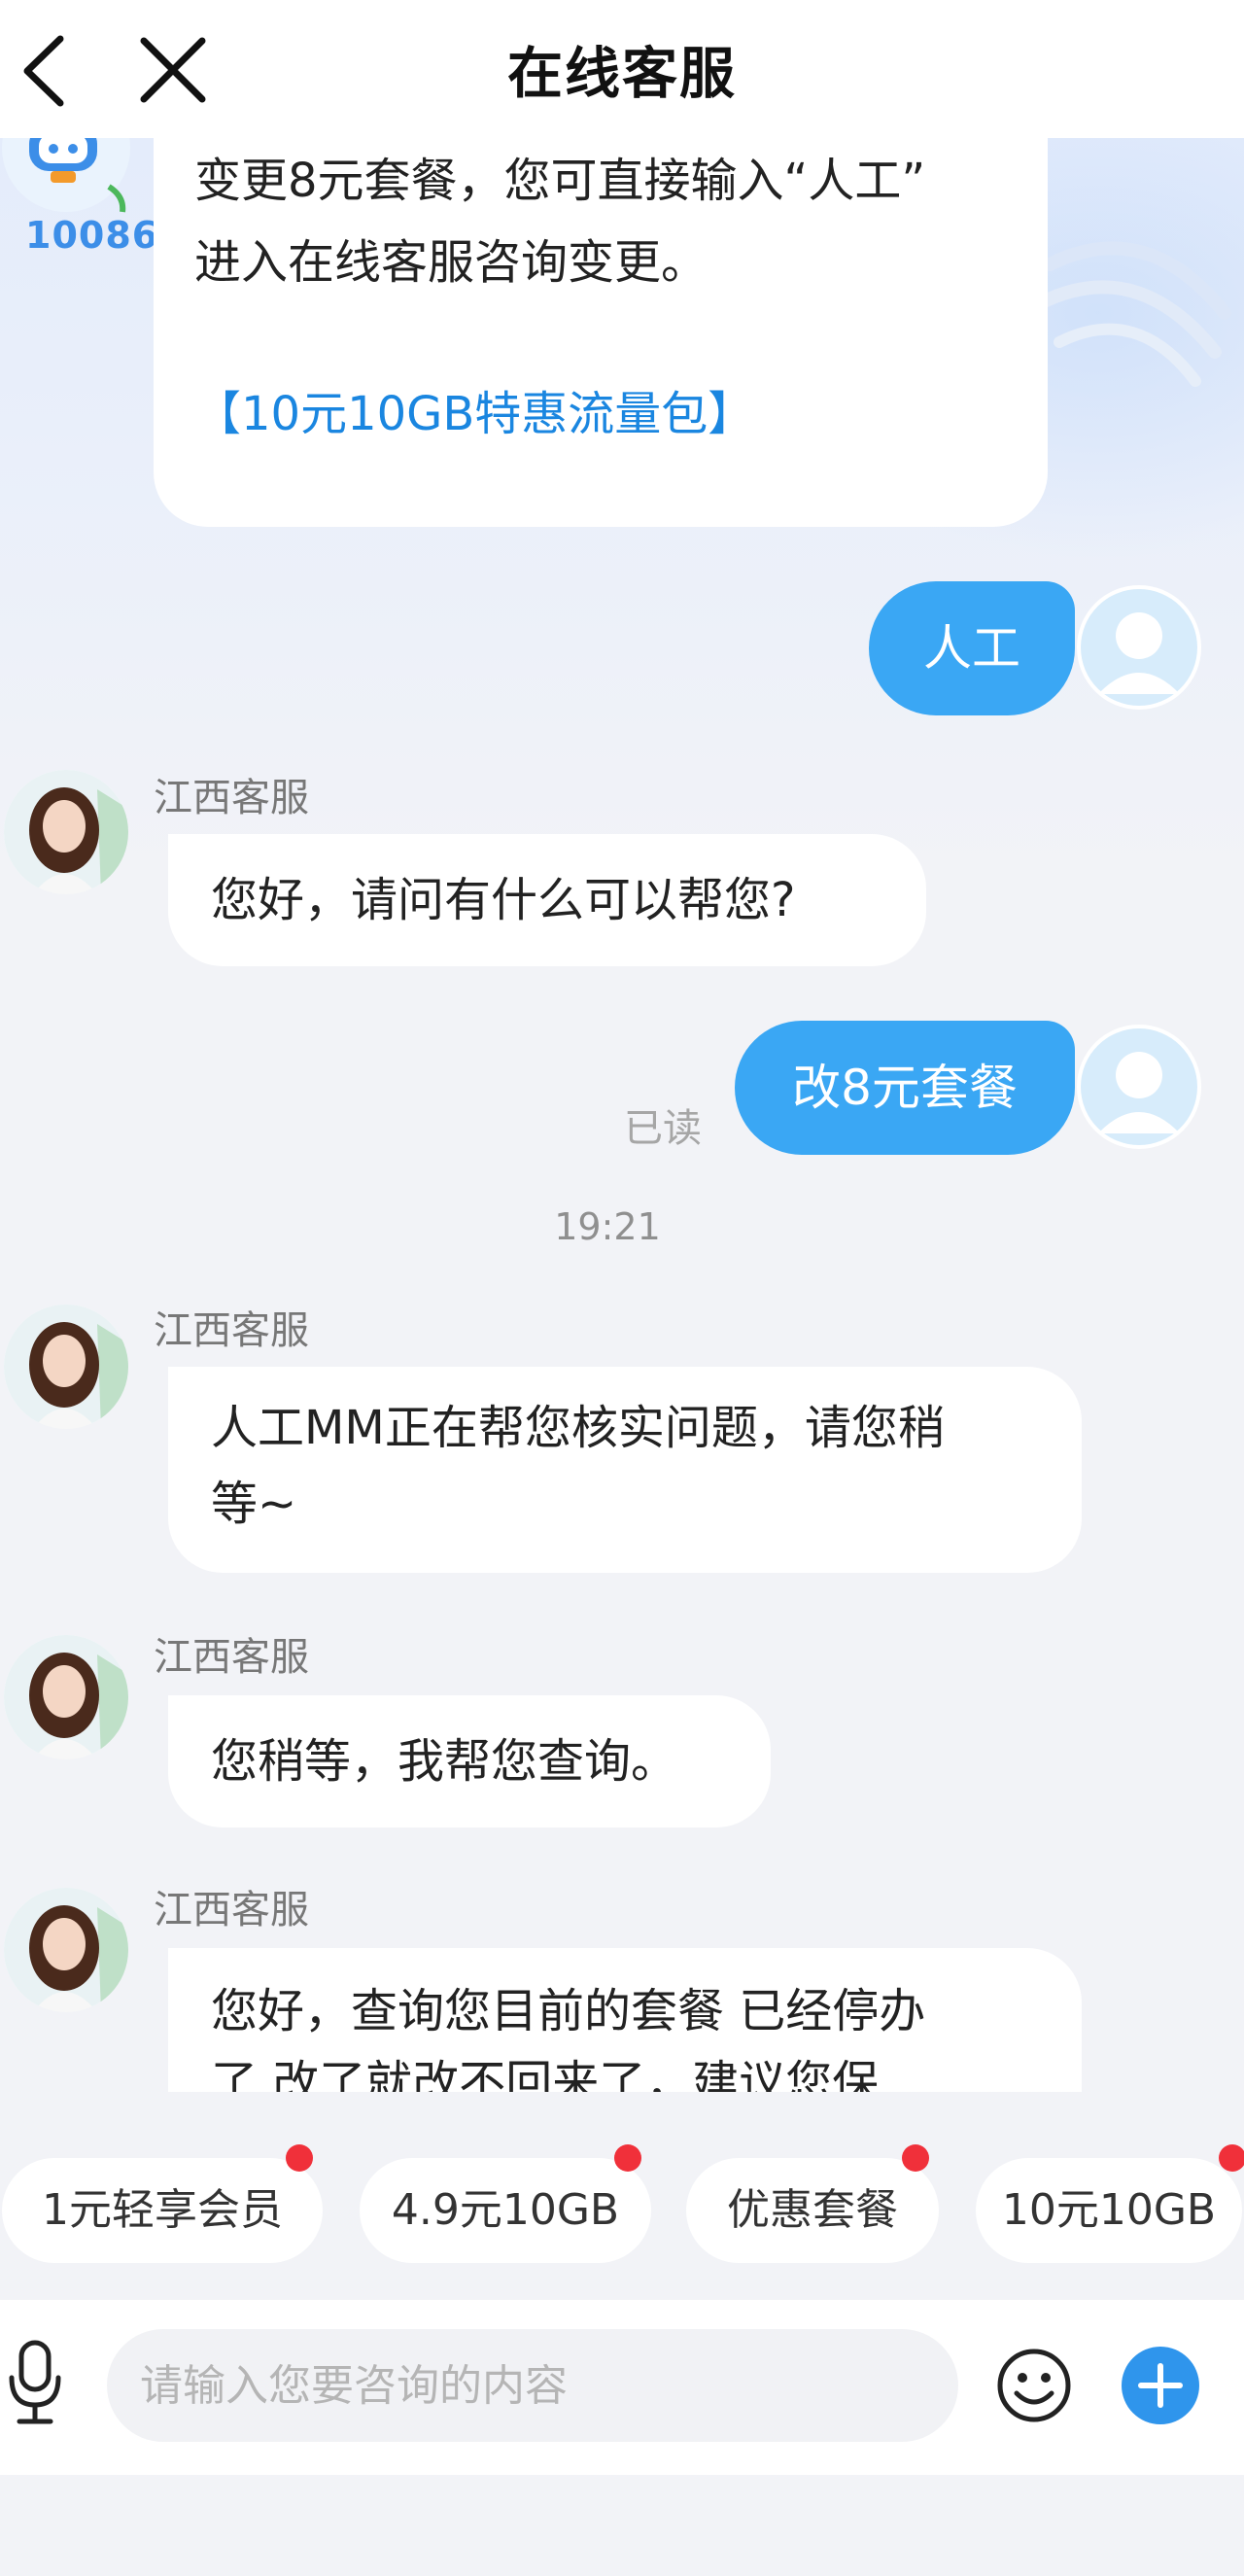  I want to click on traffic-package-link: 【10元10GB特惠流量包】, so click(601, 414).